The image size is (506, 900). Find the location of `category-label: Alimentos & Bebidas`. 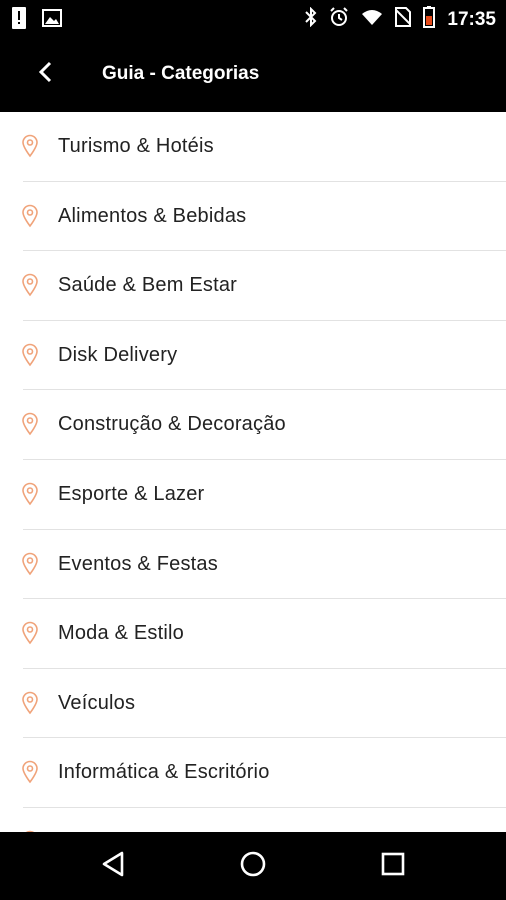

category-label: Alimentos & Bebidas is located at coordinates (152, 215).